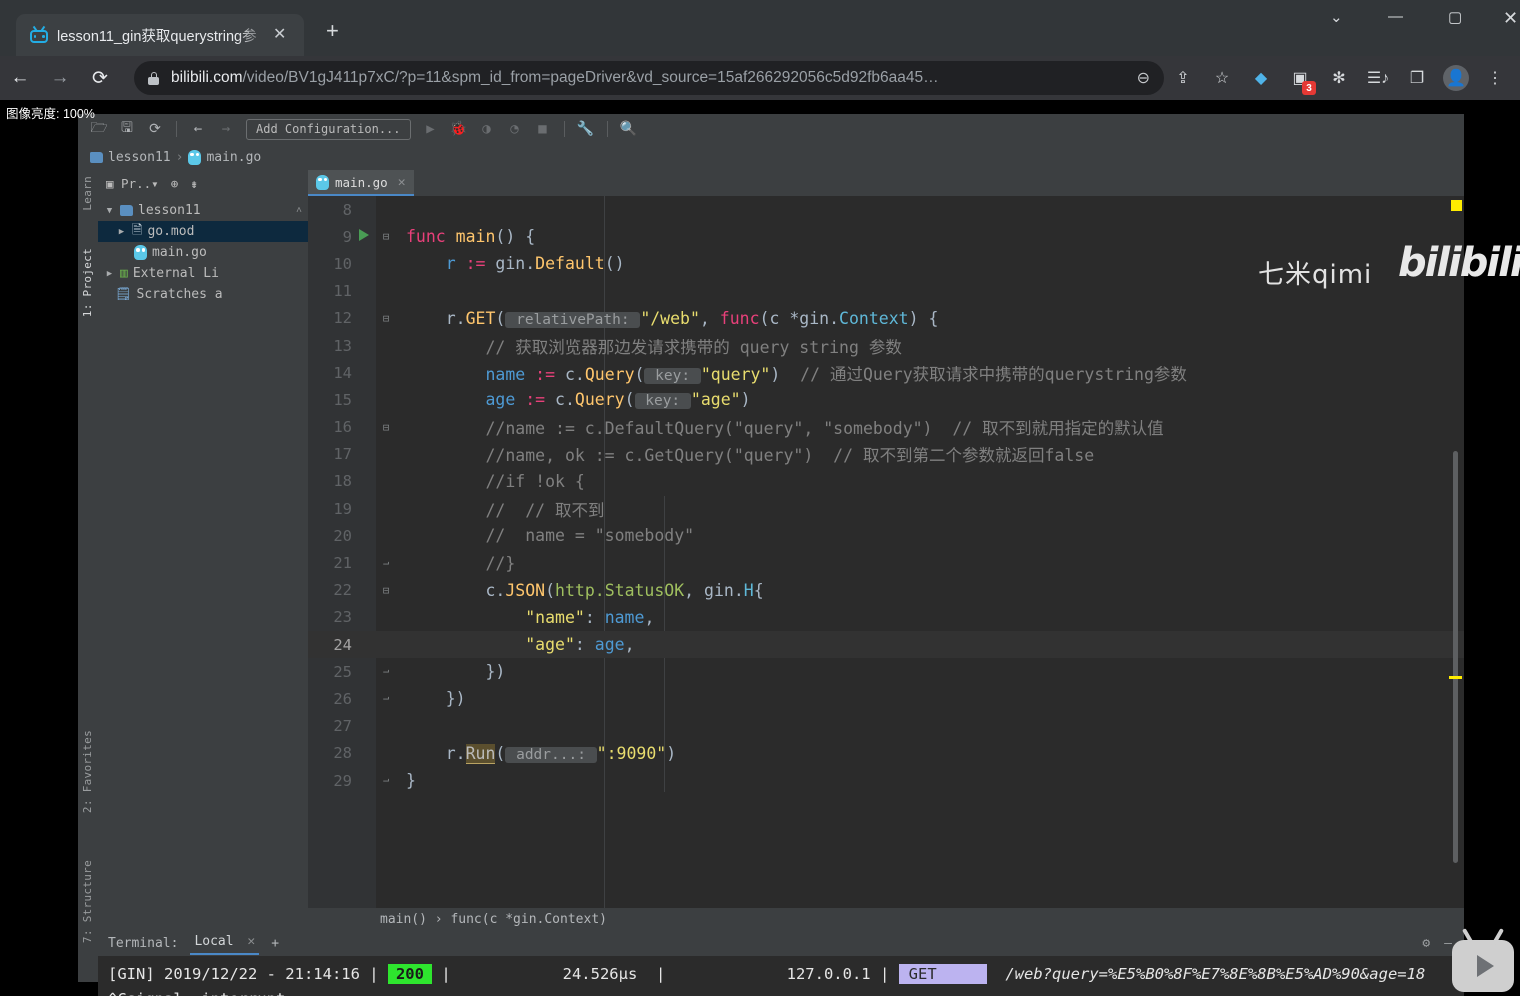 The height and width of the screenshot is (996, 1520). Describe the element at coordinates (132, 183) in the screenshot. I see `project-view-selector: ▣ Pr..▾` at that location.